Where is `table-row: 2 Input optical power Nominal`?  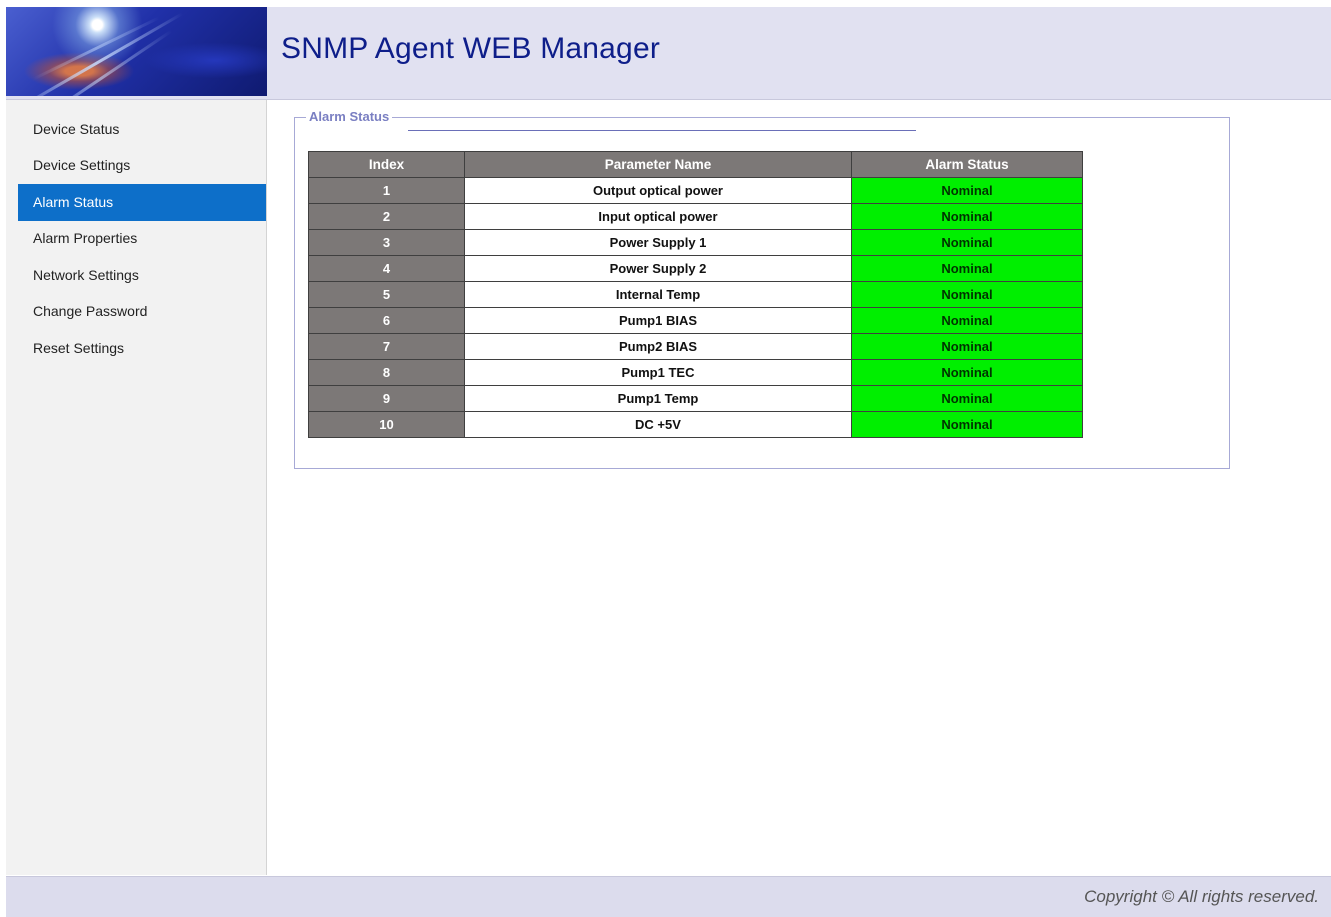
table-row: 2 Input optical power Nominal is located at coordinates (695, 216).